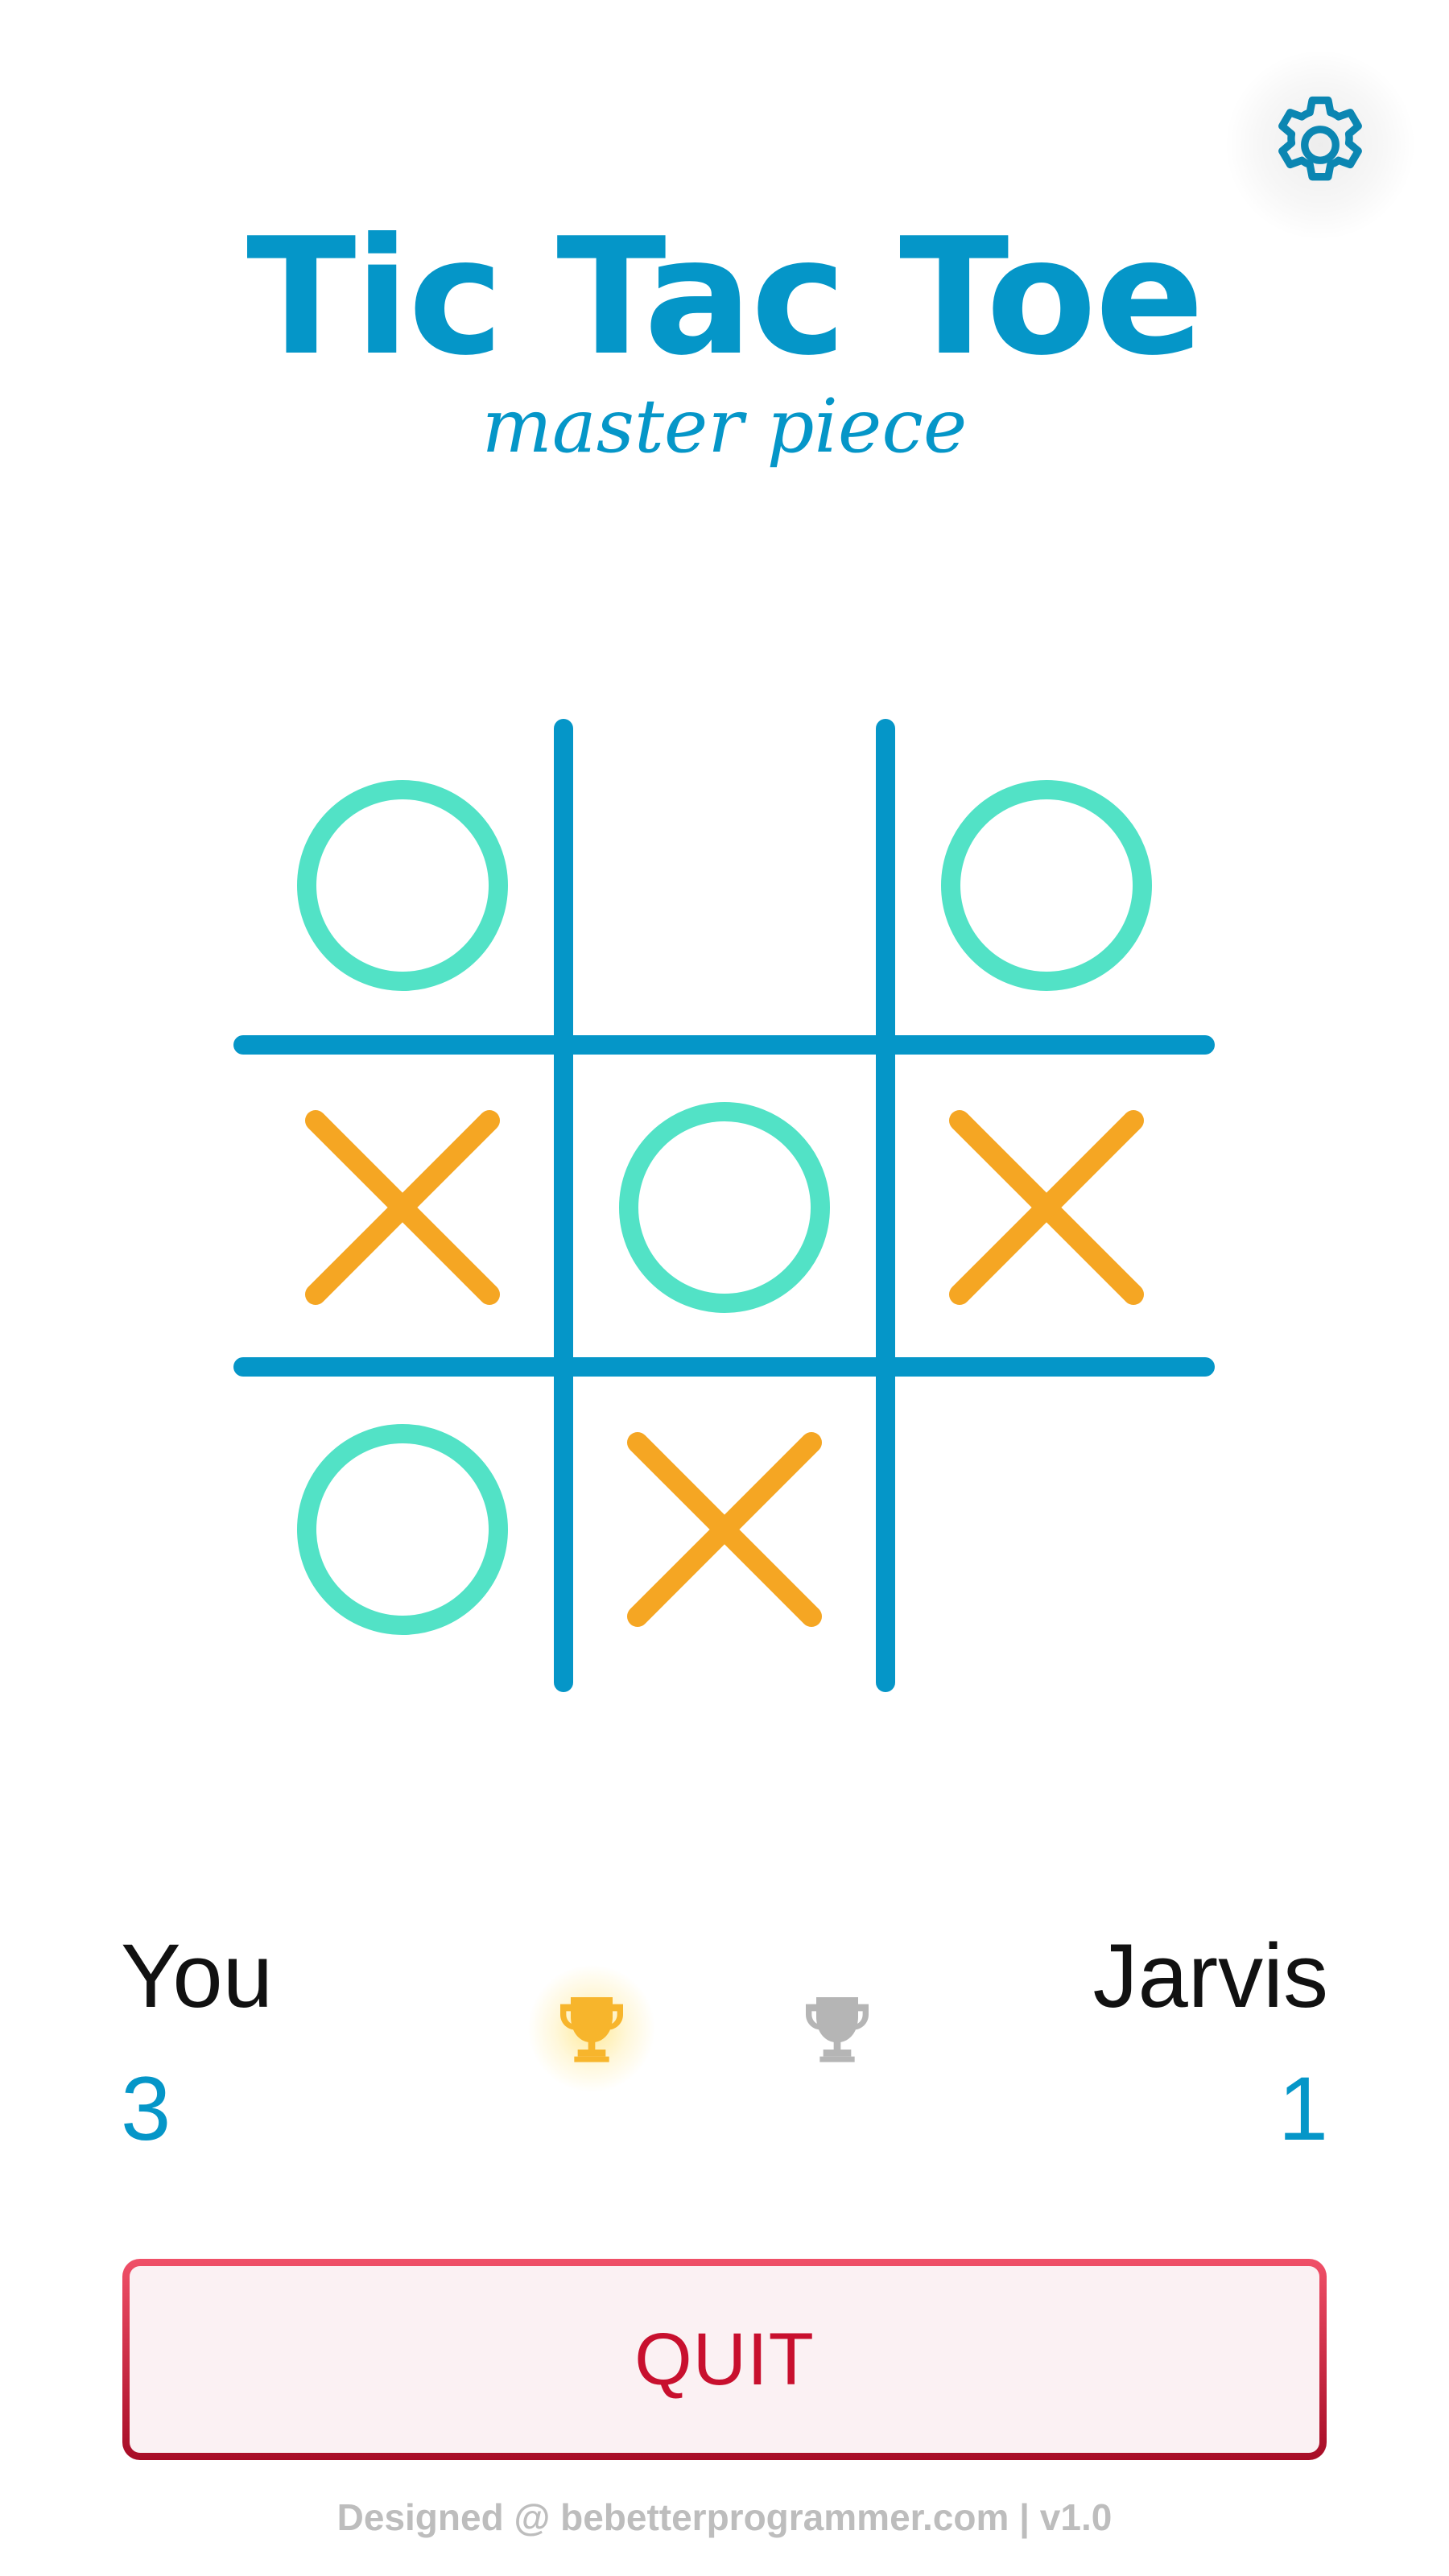 This screenshot has width=1449, height=2576. I want to click on quit-button-label: QUIT, so click(724, 2359).